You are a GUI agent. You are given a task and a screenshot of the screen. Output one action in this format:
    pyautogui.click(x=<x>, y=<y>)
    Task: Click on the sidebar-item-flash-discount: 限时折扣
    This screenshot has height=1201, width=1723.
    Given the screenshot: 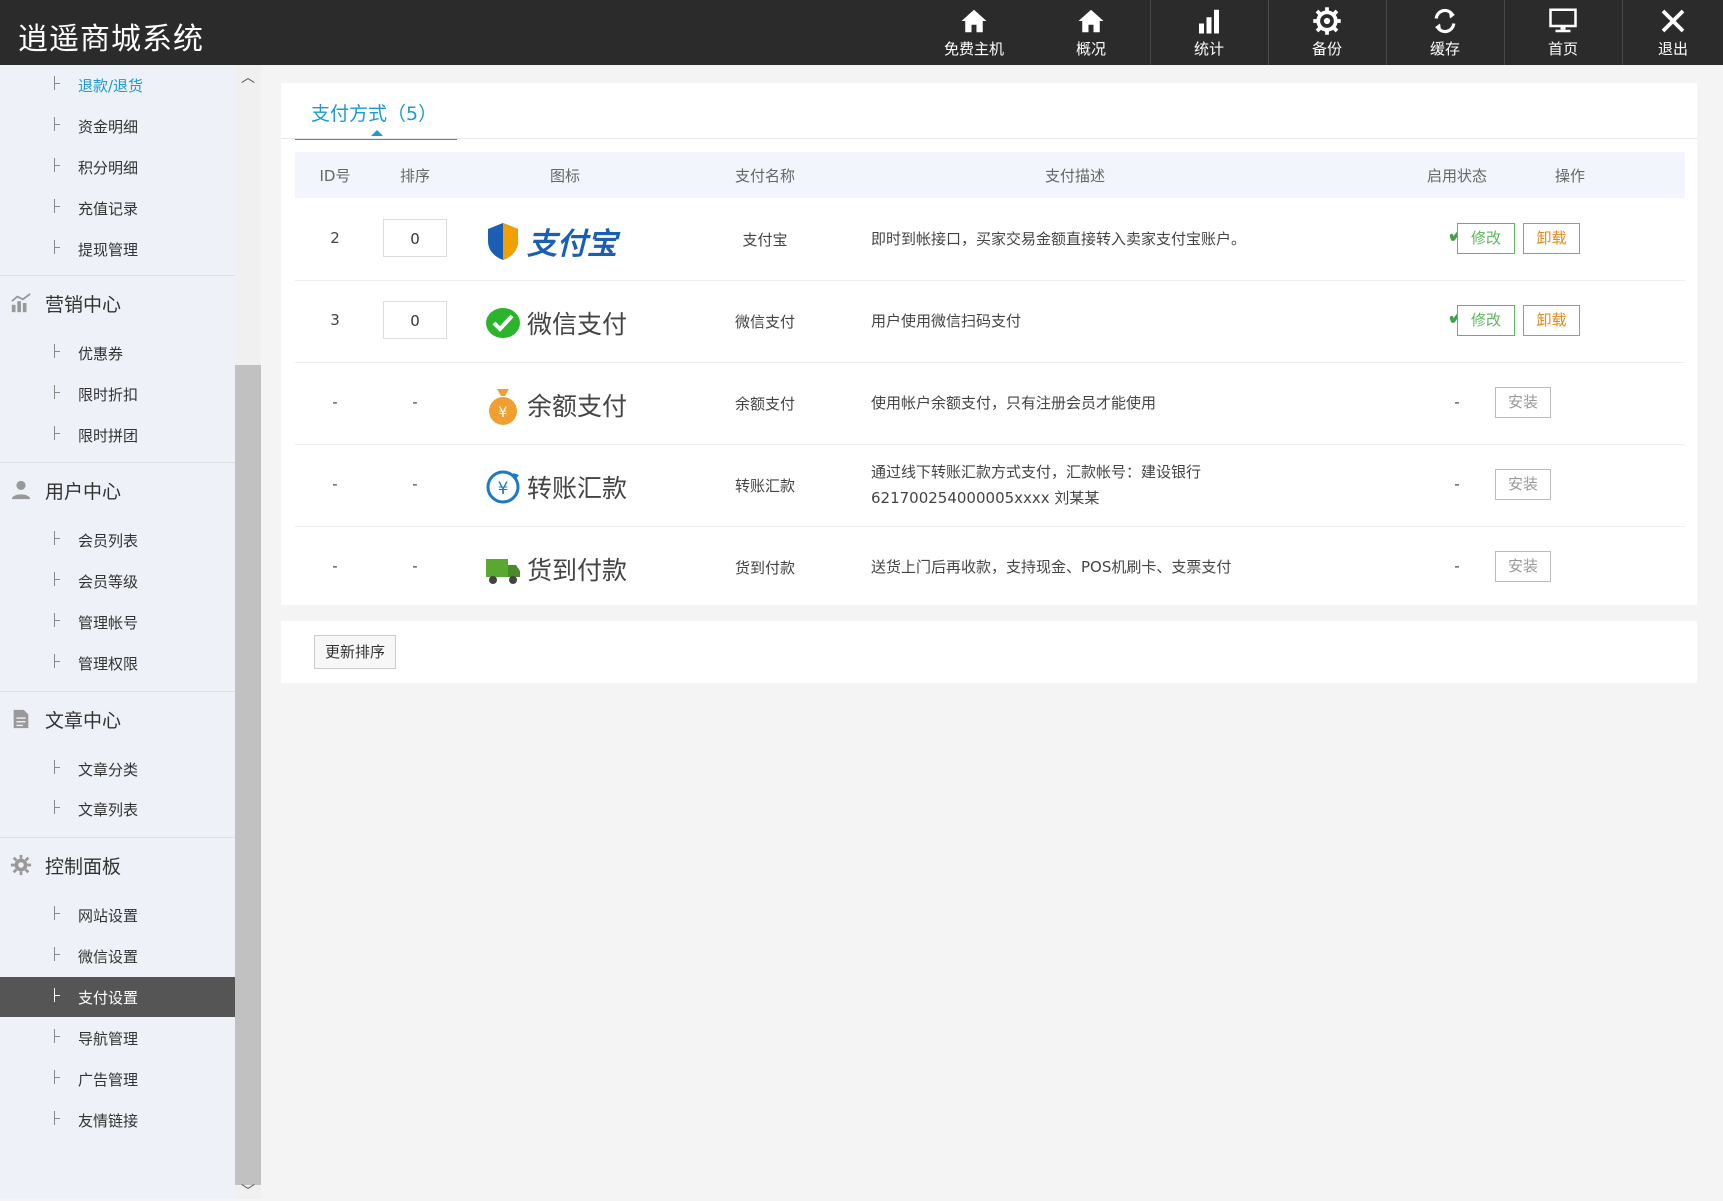 What is the action you would take?
    pyautogui.click(x=117, y=394)
    